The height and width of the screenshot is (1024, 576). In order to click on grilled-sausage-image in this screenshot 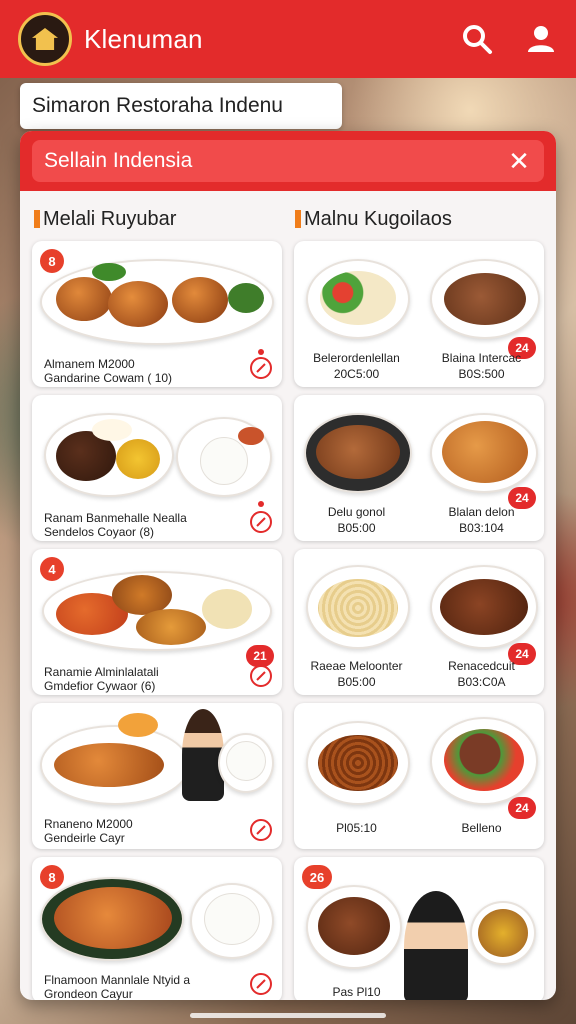, I will do `click(484, 607)`.